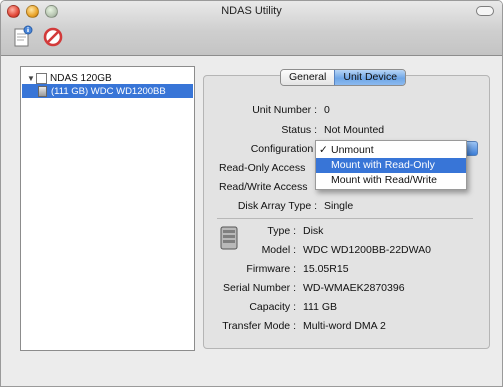 The width and height of the screenshot is (503, 387). I want to click on menu-item-unmount: ✓ Unmount, so click(391, 150).